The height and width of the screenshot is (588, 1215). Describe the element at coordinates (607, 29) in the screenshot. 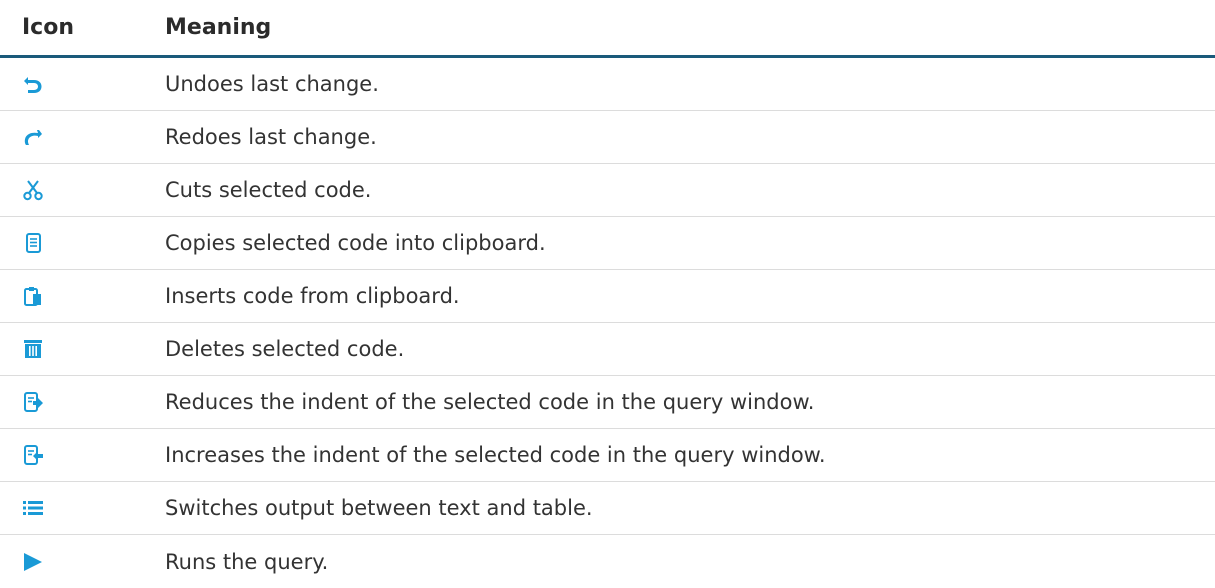

I see `table-header: Icon Meaning` at that location.